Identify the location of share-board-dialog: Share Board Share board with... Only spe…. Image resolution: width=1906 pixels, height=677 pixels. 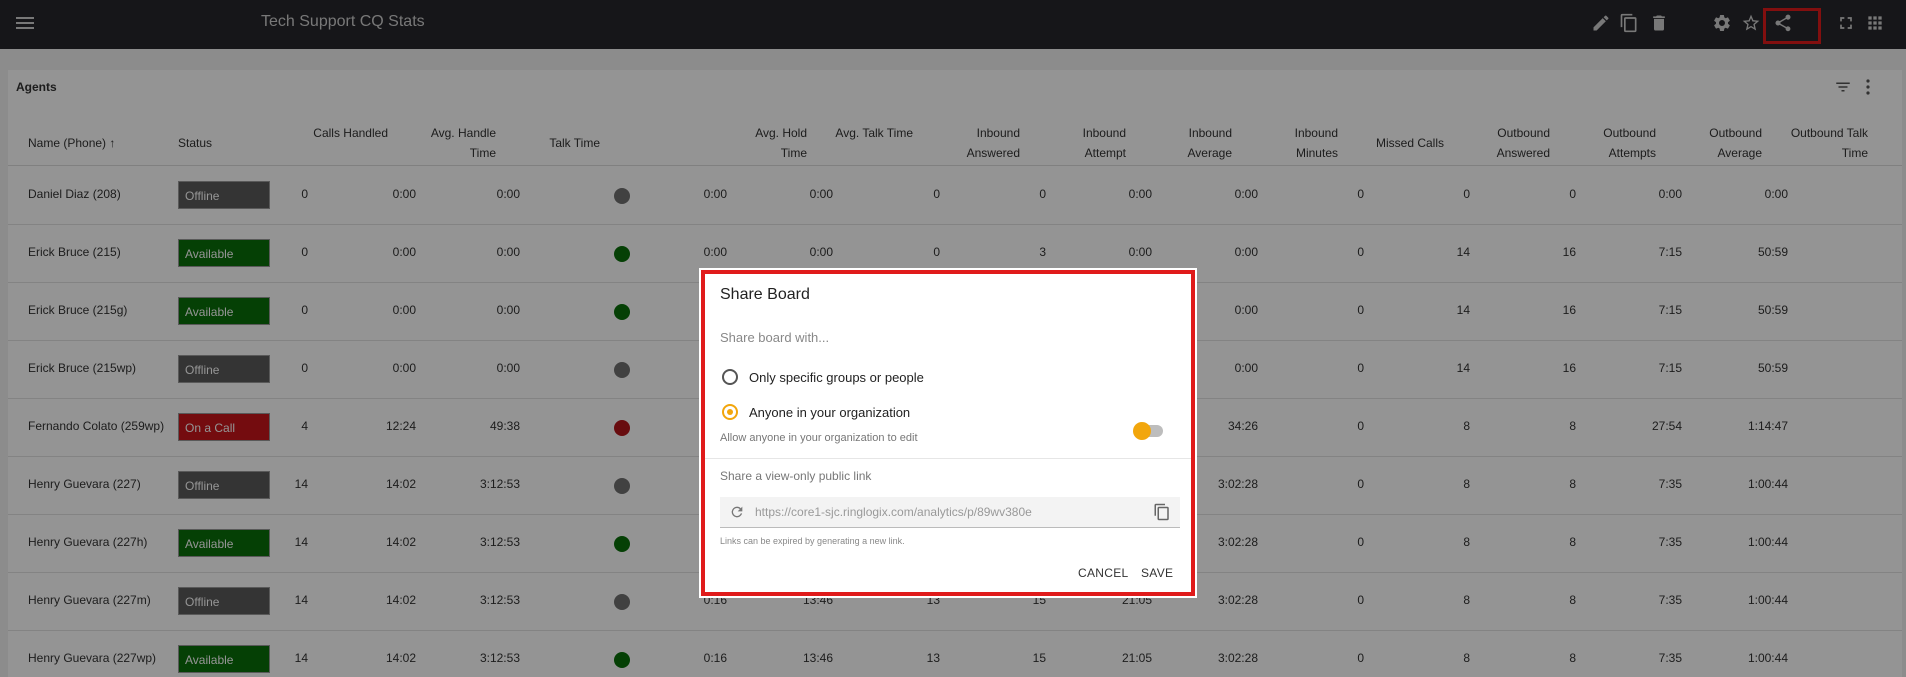
(948, 433).